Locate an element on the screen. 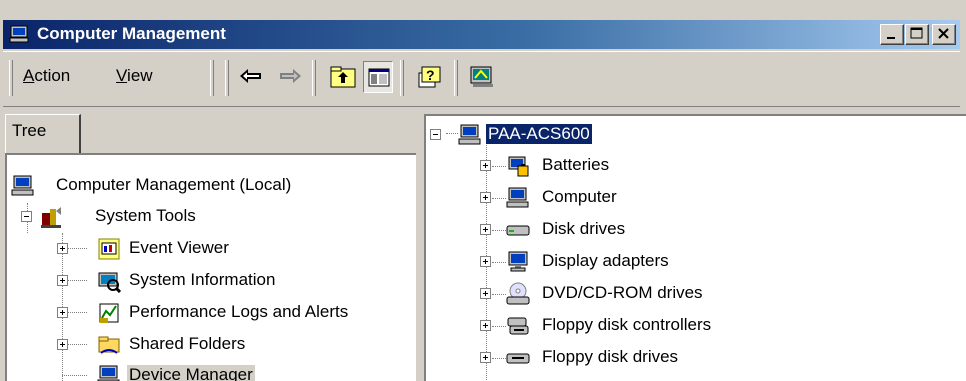 The width and height of the screenshot is (966, 381). back-arrow-icon is located at coordinates (250, 76).